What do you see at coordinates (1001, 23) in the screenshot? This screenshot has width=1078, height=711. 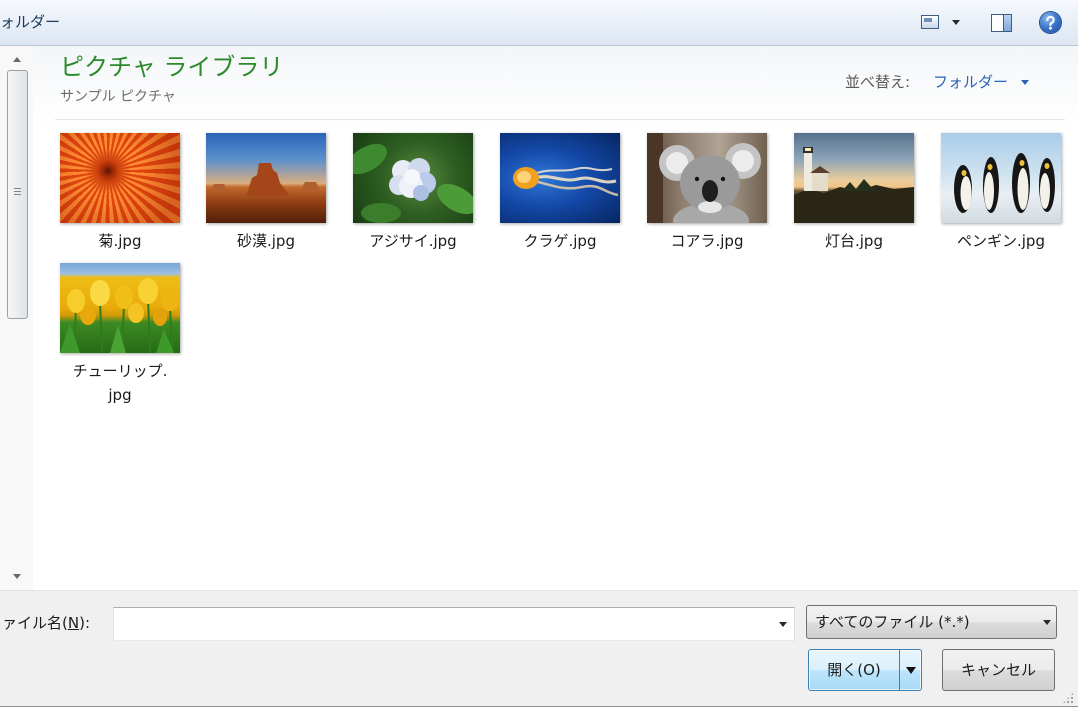 I see `preview-pane-icon` at bounding box center [1001, 23].